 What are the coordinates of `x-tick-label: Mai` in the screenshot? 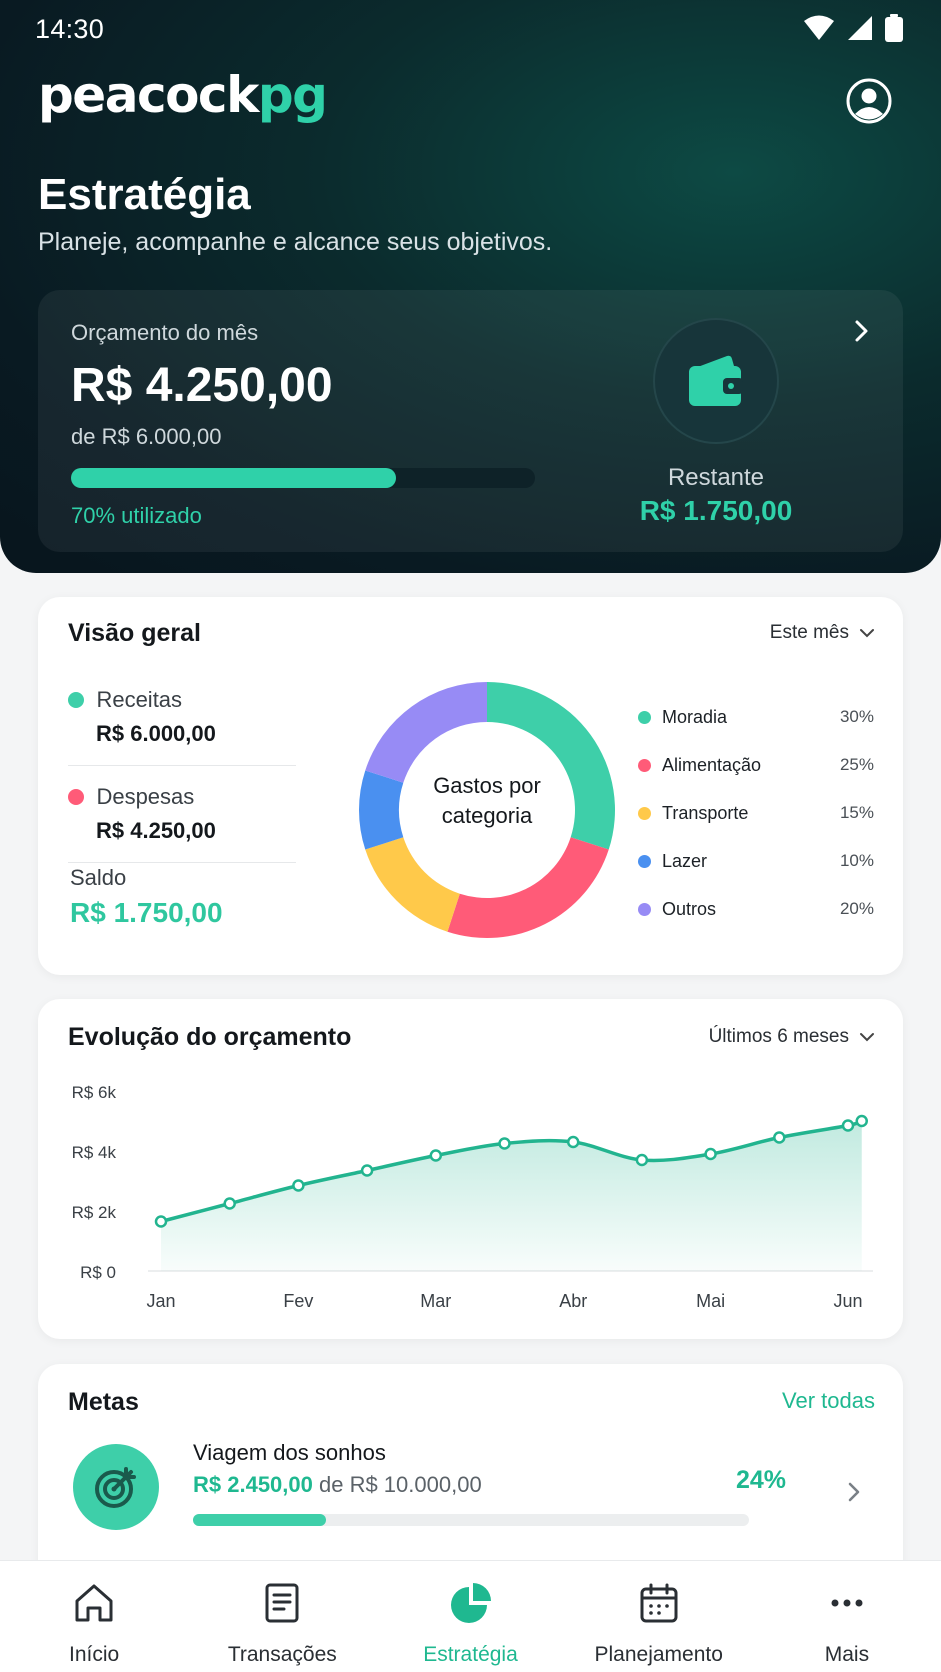 It's located at (710, 1301).